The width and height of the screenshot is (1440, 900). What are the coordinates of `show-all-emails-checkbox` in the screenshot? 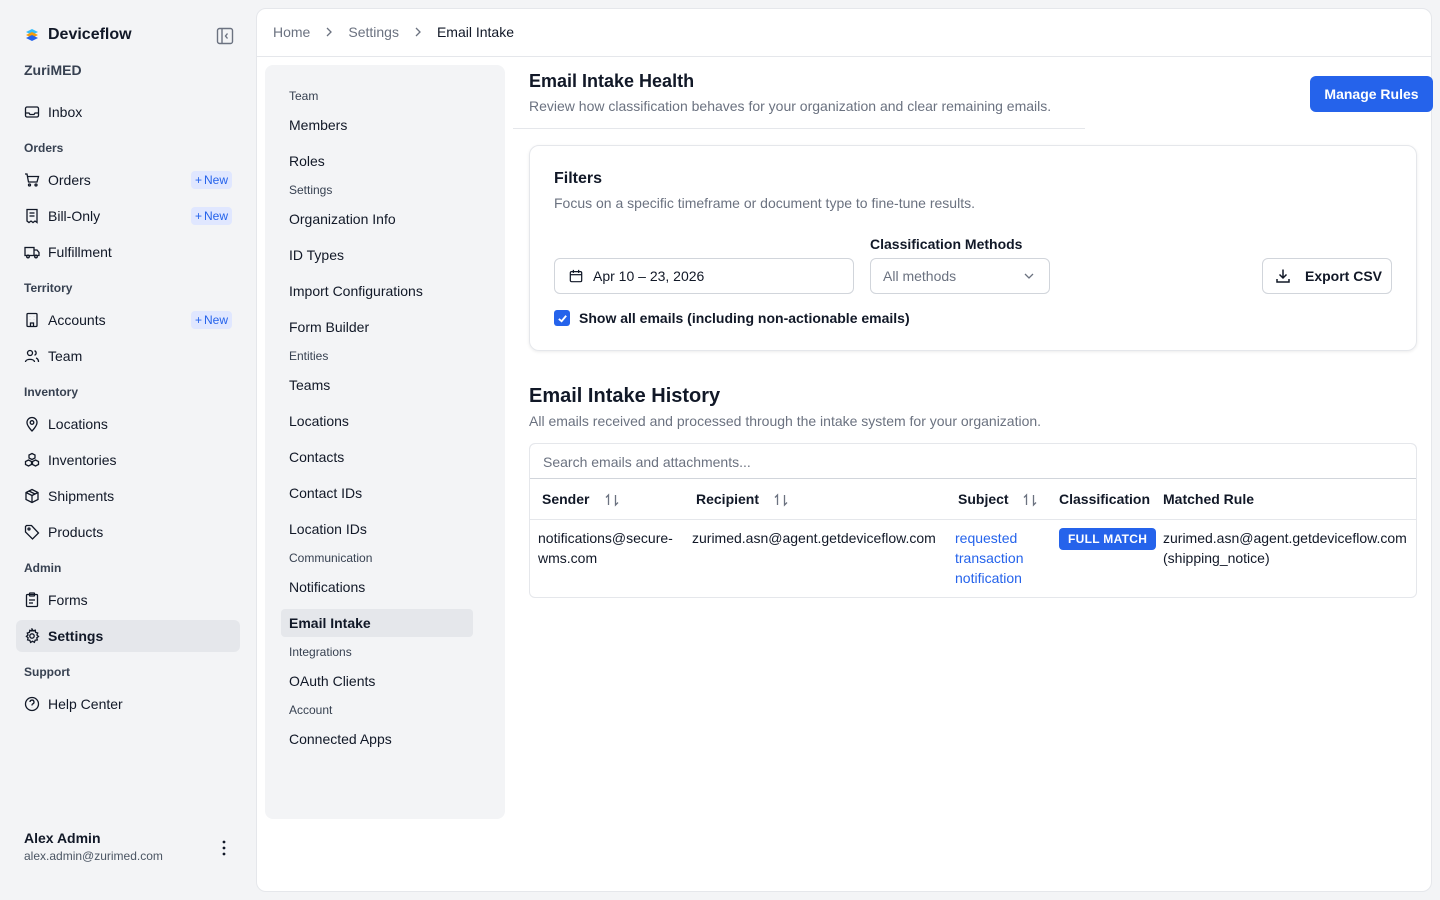 It's located at (562, 318).